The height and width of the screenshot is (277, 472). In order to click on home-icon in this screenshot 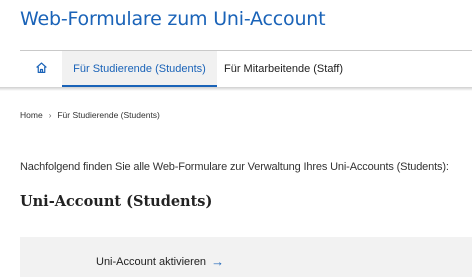, I will do `click(41, 69)`.